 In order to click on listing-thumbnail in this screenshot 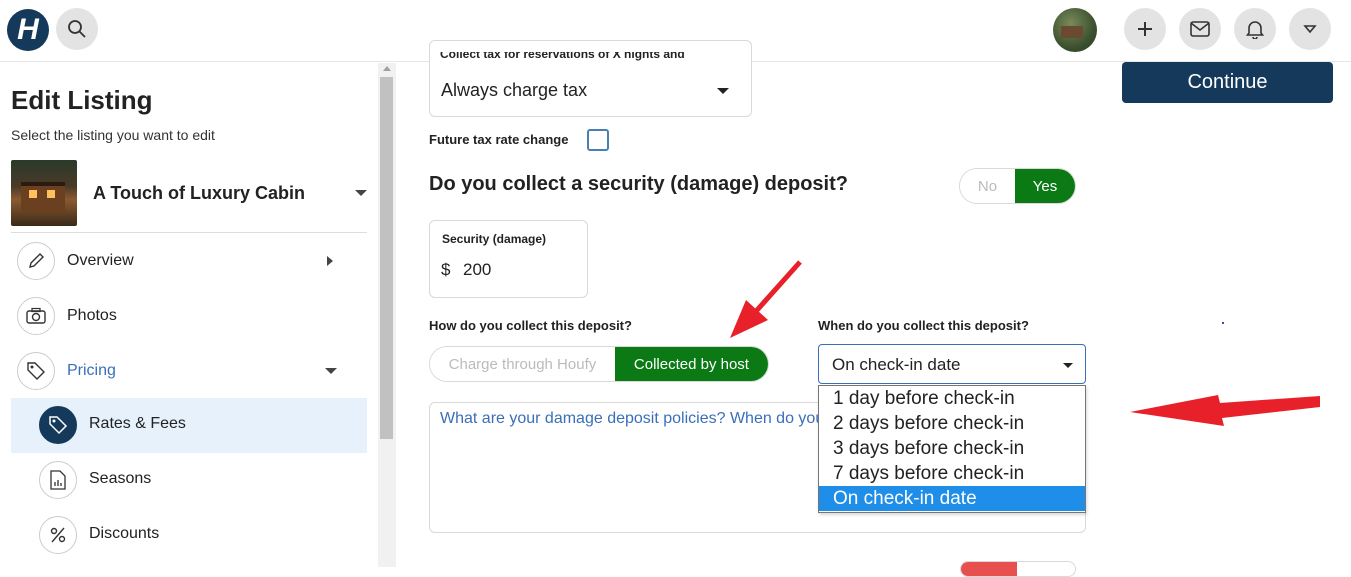, I will do `click(44, 193)`.